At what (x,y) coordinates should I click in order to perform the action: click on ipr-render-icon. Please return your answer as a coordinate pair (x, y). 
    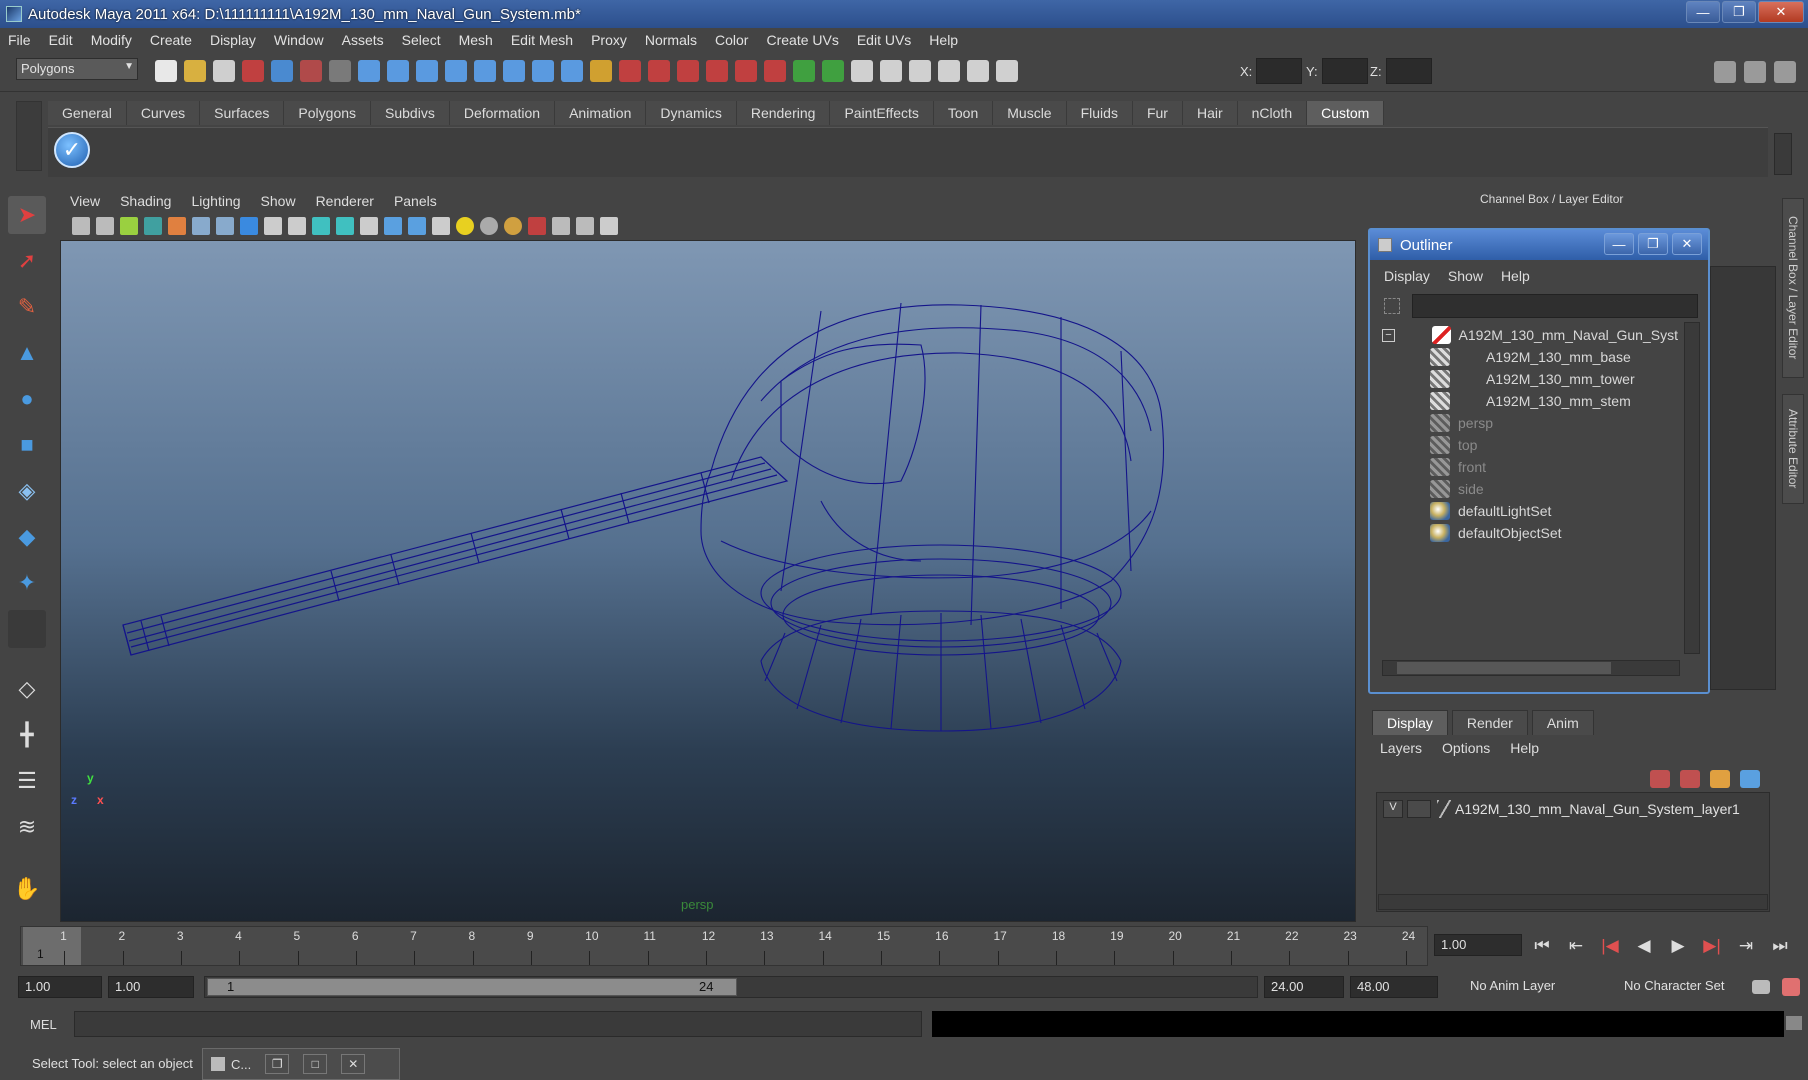
    Looking at the image, I should click on (688, 71).